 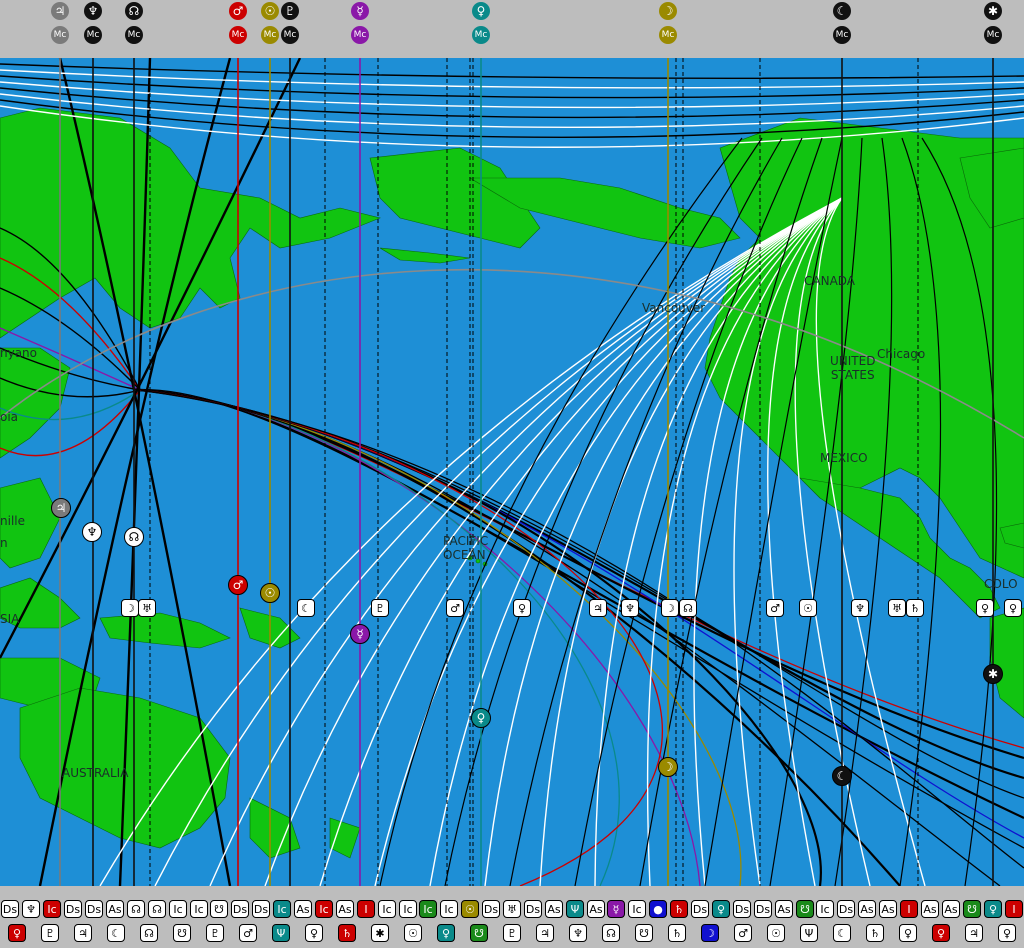 What do you see at coordinates (668, 35) in the screenshot?
I see `moon-mc-icon: Mc` at bounding box center [668, 35].